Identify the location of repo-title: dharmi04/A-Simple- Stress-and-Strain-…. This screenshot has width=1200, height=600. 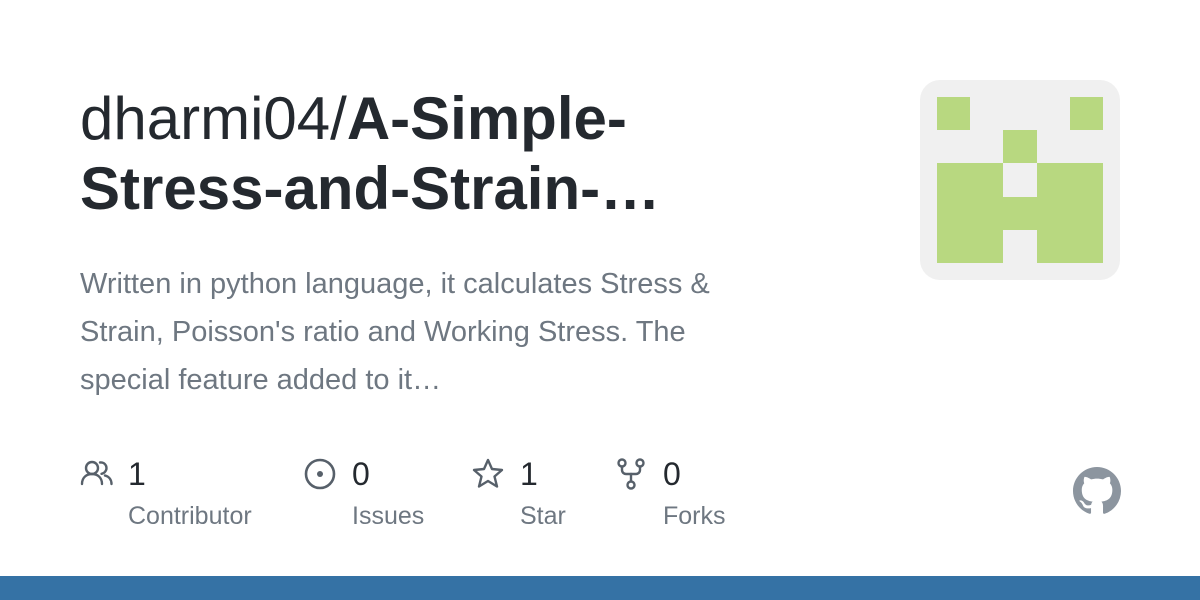
(460, 154).